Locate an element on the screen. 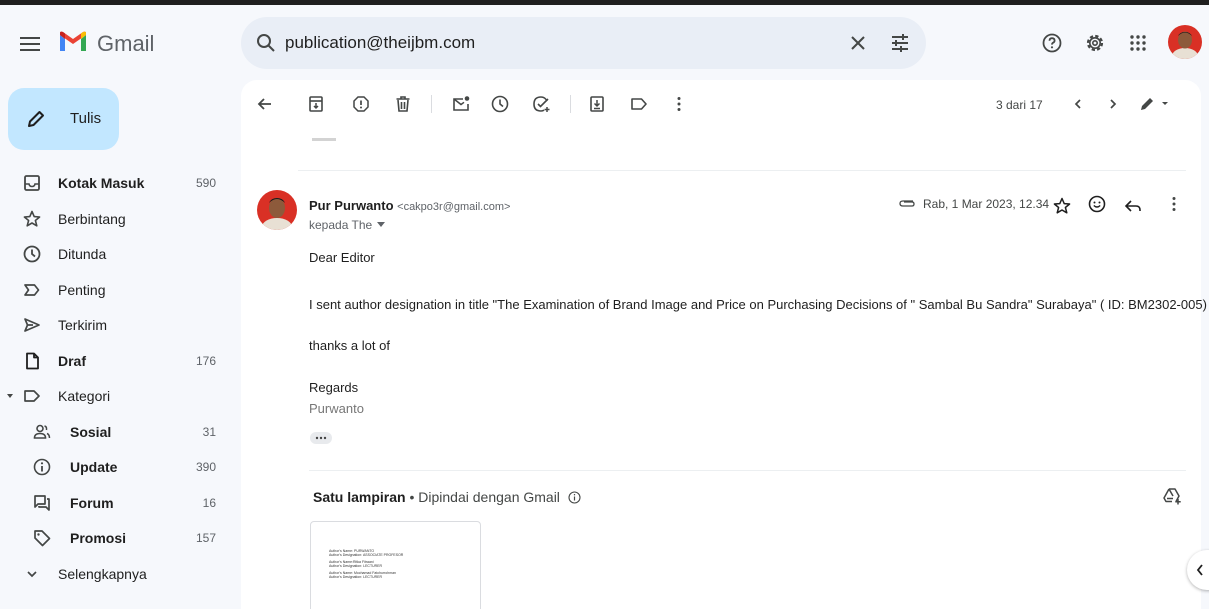  archive-icon is located at coordinates (316, 104).